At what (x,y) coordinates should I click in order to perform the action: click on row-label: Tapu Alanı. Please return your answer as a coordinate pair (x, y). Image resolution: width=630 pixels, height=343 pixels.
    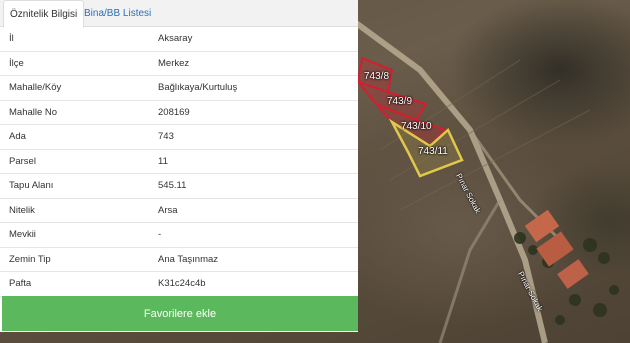
    Looking at the image, I should click on (31, 186).